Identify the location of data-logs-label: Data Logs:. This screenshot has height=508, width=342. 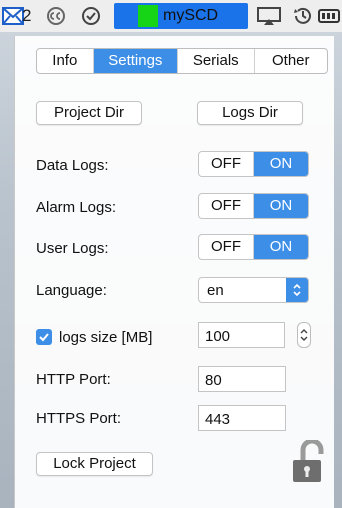
(72, 165).